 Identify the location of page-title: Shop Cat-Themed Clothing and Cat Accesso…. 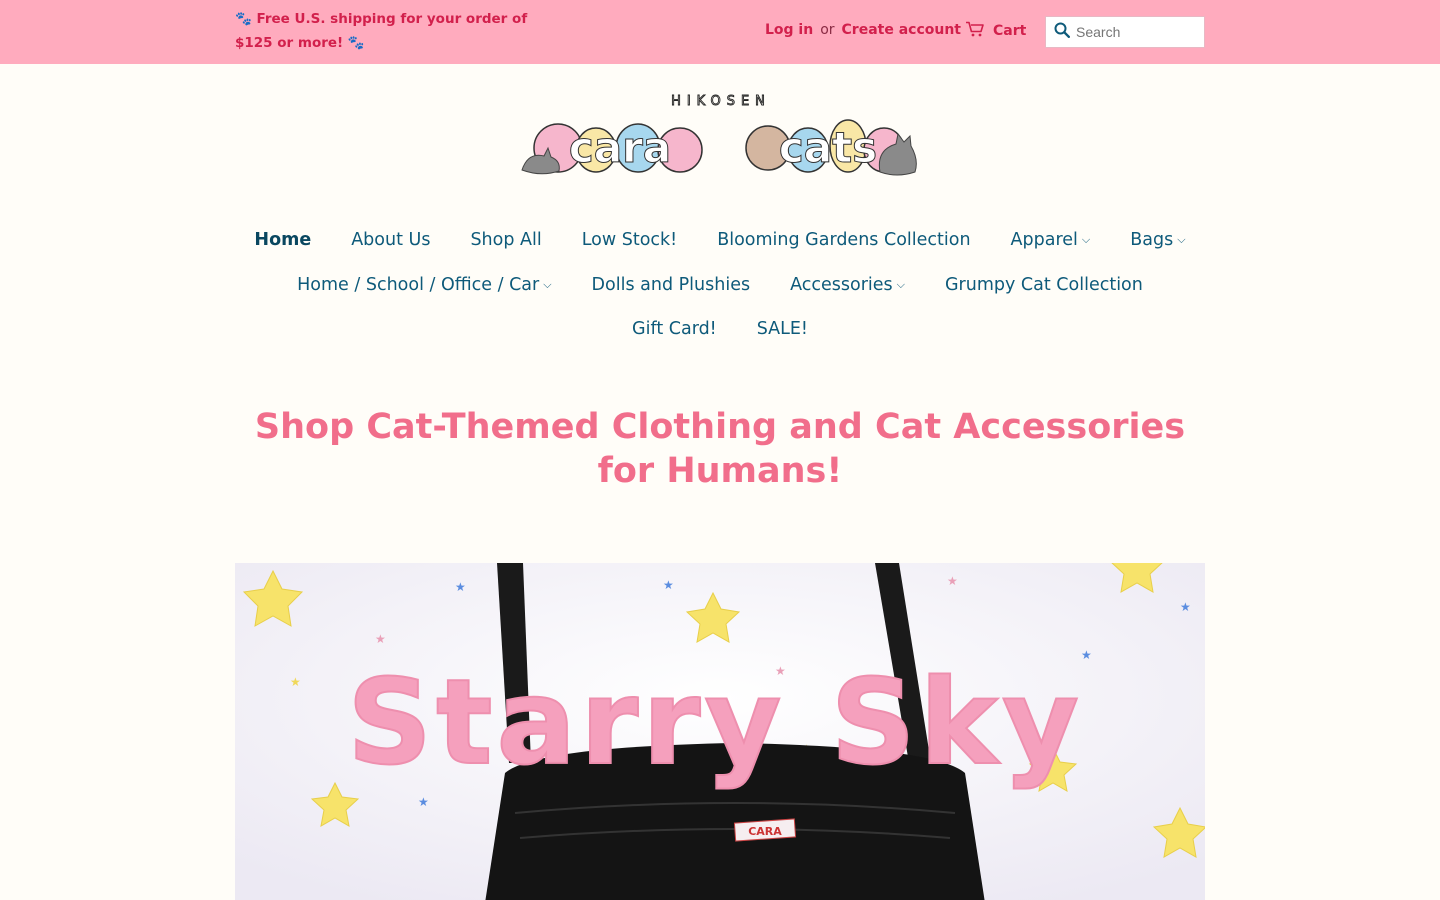
(720, 449).